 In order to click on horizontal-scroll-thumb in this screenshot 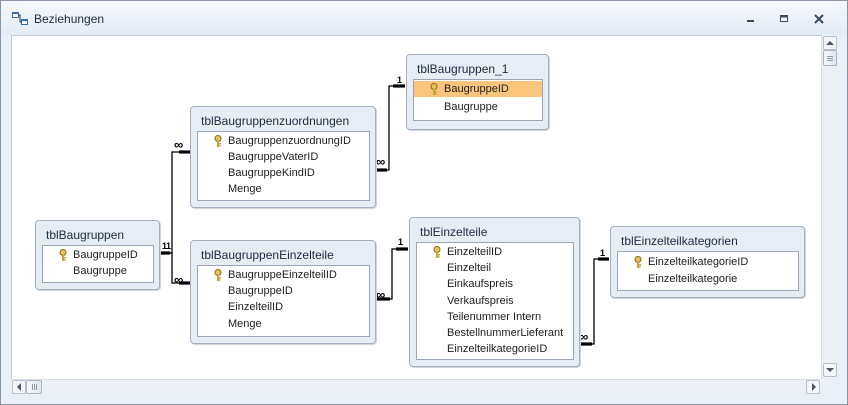, I will do `click(34, 387)`.